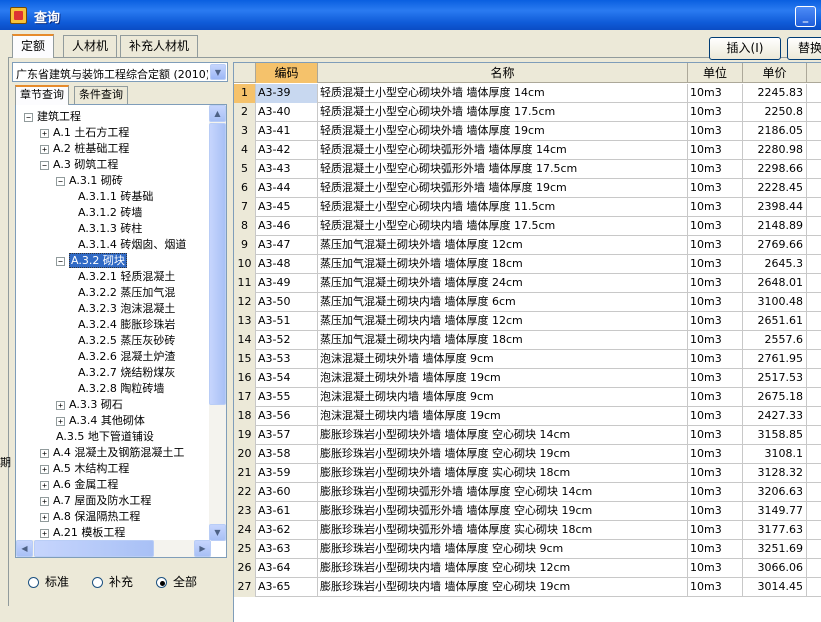 Image resolution: width=821 pixels, height=622 pixels. Describe the element at coordinates (503, 511) in the screenshot. I see `cell-name: 膨胀珍珠岩小型砌块弧形外墙 墙体厚度 空心砌块 19cm` at that location.